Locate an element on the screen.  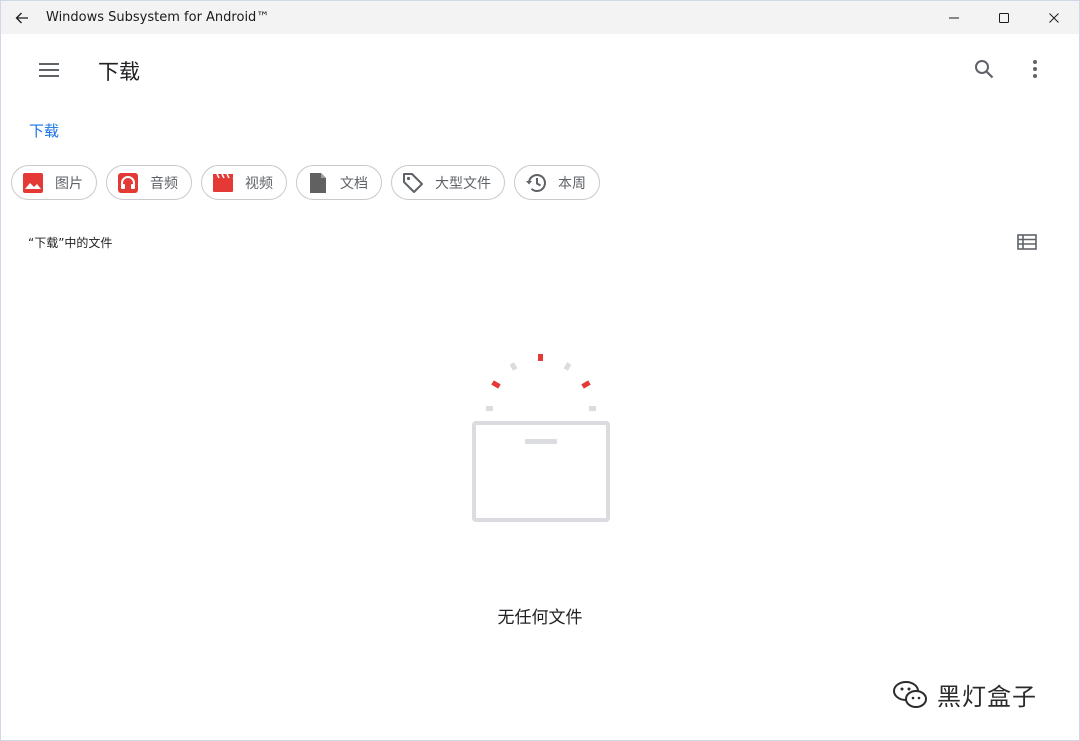
tag-icon is located at coordinates (413, 183).